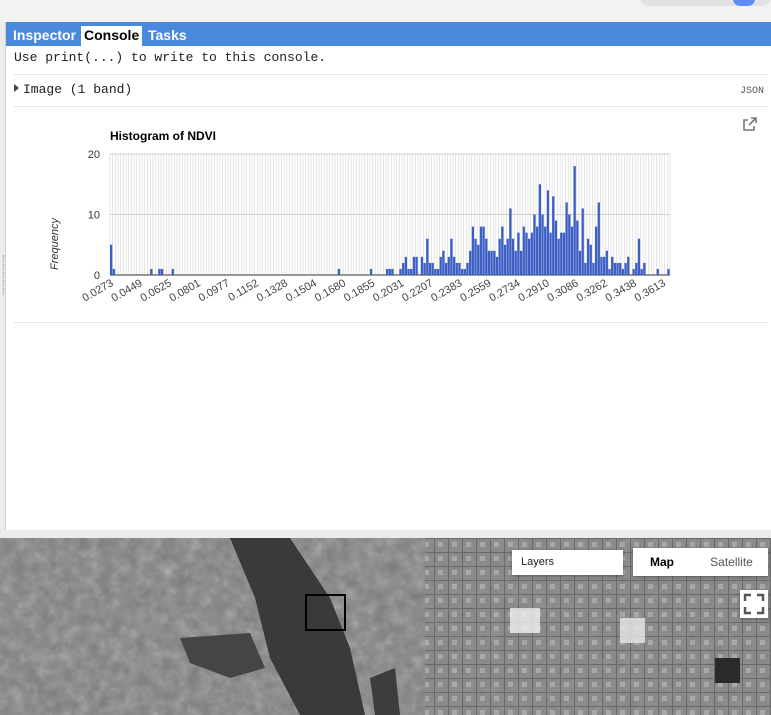 The width and height of the screenshot is (771, 715). Describe the element at coordinates (73, 89) in the screenshot. I see `image-object-row: Image (1 band)` at that location.